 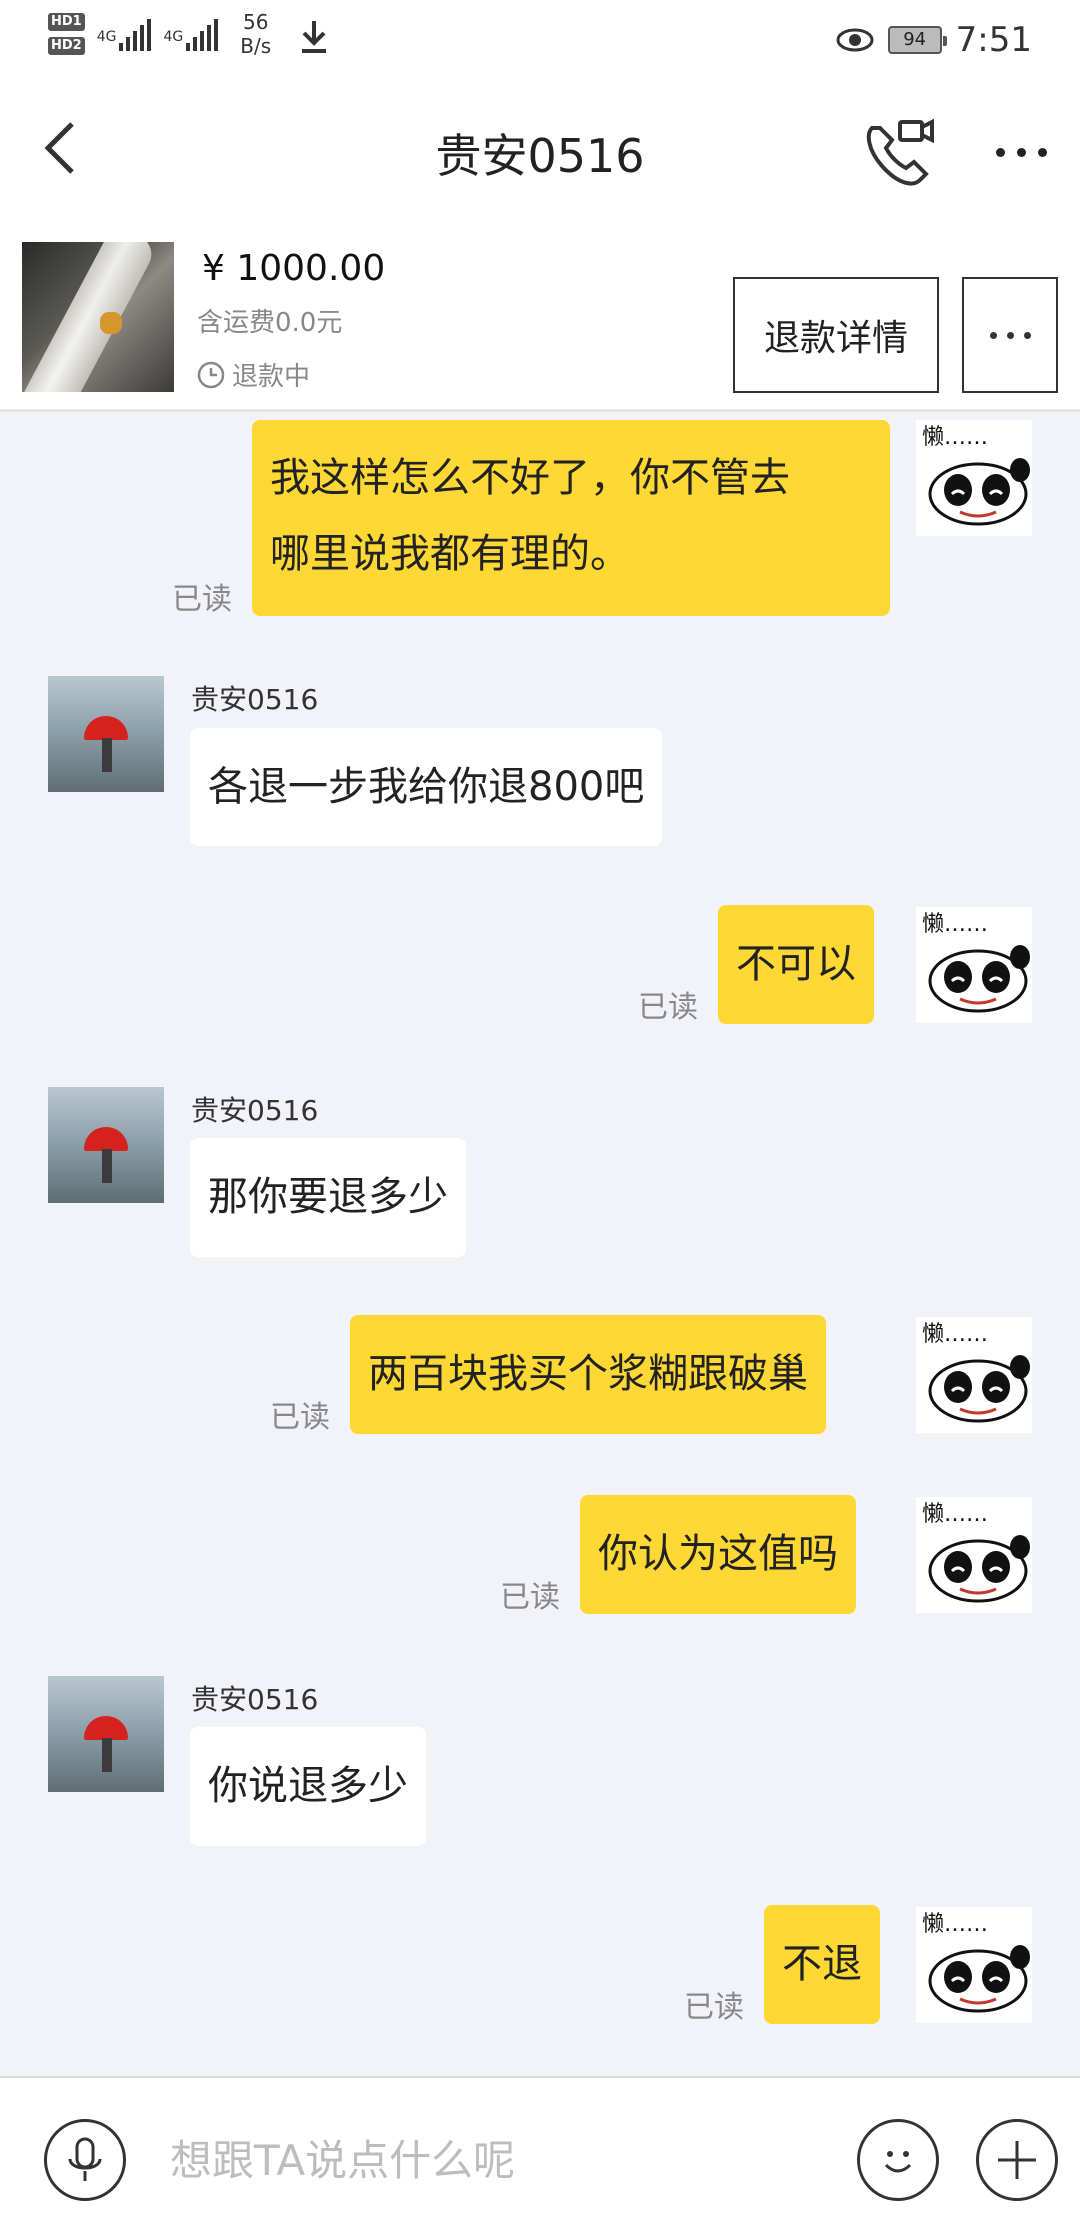 What do you see at coordinates (718, 1554) in the screenshot?
I see `message-bubble-out: 你认为这值吗` at bounding box center [718, 1554].